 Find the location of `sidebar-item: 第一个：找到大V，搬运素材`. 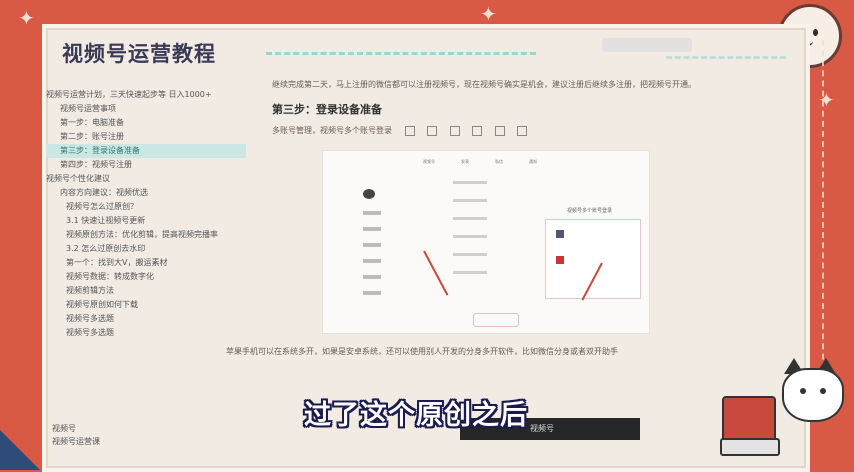

sidebar-item: 第一个：找到大V，搬运素材 is located at coordinates (146, 263).